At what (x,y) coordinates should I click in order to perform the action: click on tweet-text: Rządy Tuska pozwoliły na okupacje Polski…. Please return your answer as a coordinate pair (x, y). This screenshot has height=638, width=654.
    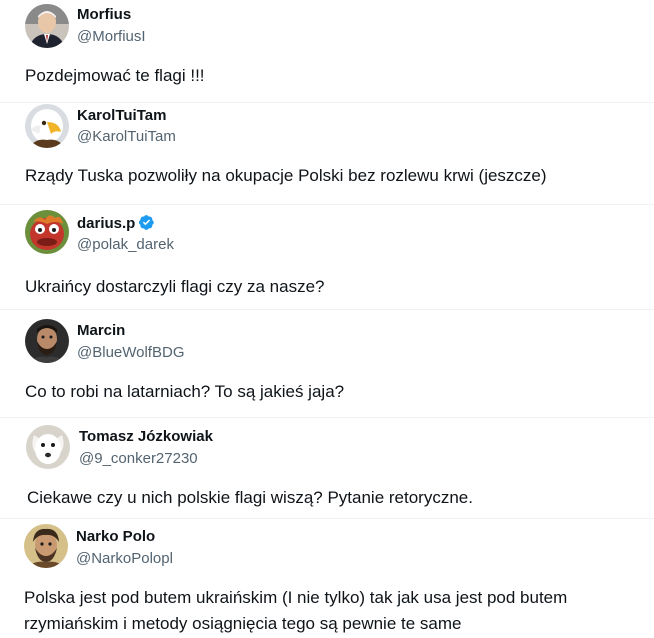
    Looking at the image, I should click on (286, 175).